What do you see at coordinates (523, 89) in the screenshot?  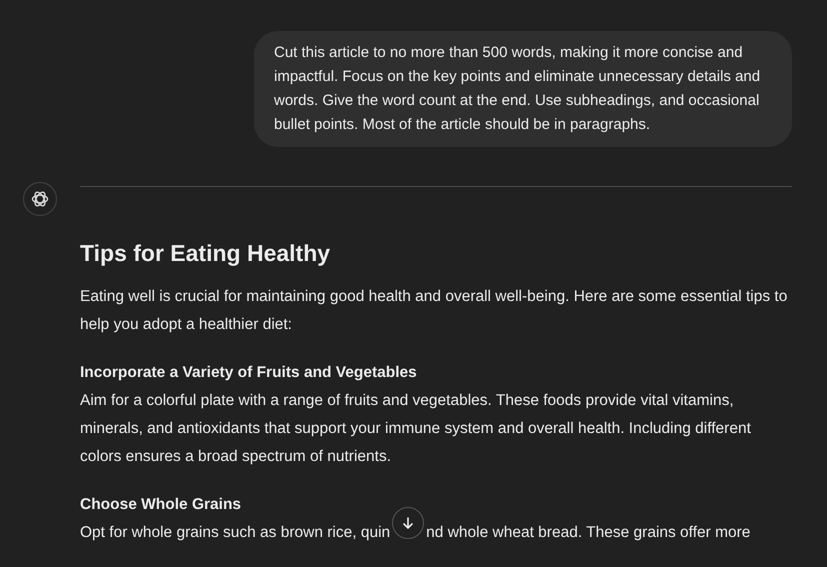 I see `user-message: Cut this article to no more than 500 words, making it more concise and impactful. Focus on the key points and eliminate unnecessary details and words. Give the word count at the end. Use subheadings, and occasional bullet points. Most of the article should be in paragraphs.` at bounding box center [523, 89].